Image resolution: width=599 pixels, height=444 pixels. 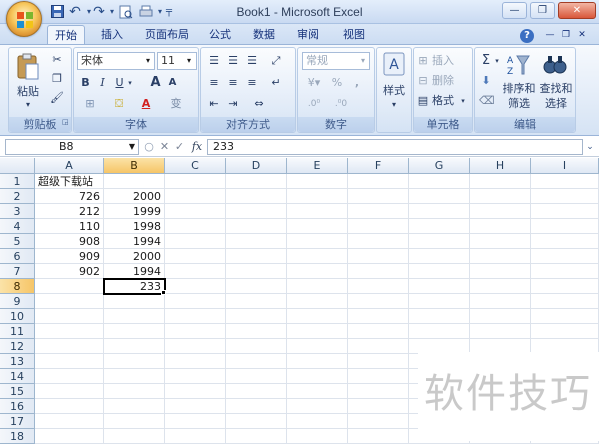 I want to click on row-header-12: 12, so click(x=17, y=346).